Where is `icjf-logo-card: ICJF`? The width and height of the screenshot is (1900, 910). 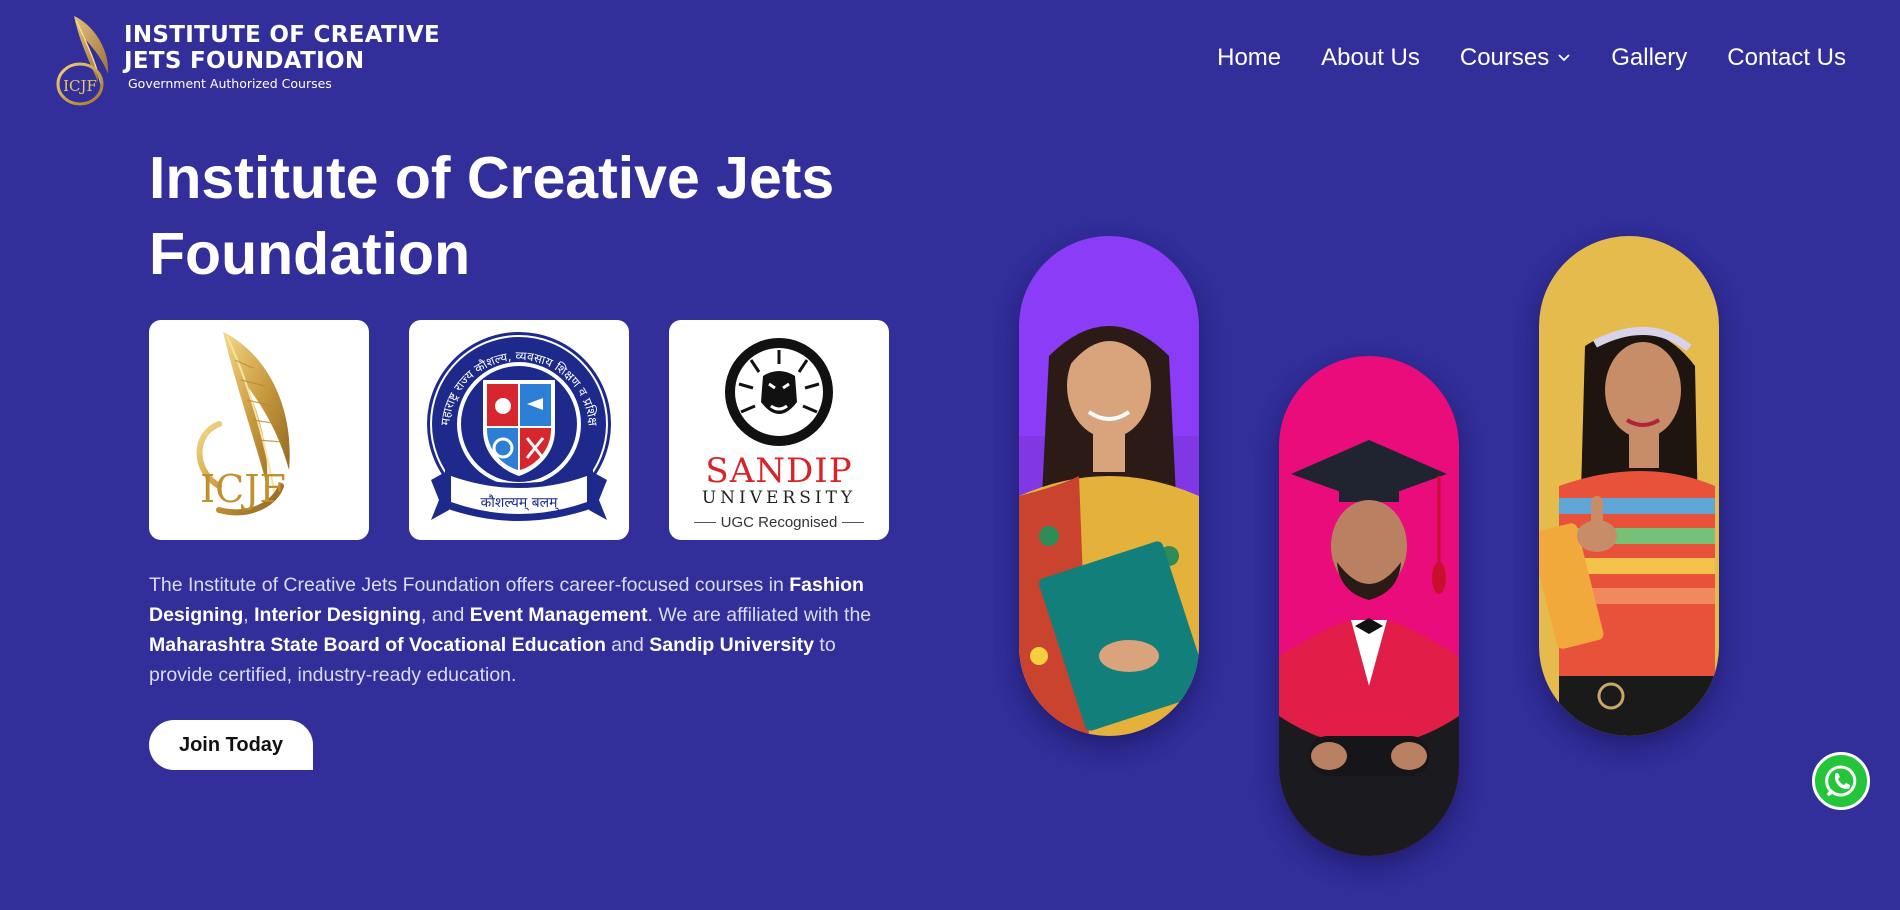 icjf-logo-card: ICJF is located at coordinates (259, 430).